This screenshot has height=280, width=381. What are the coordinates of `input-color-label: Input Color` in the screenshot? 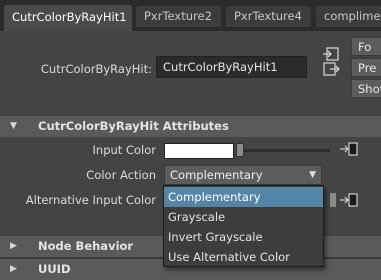 It's located at (124, 150).